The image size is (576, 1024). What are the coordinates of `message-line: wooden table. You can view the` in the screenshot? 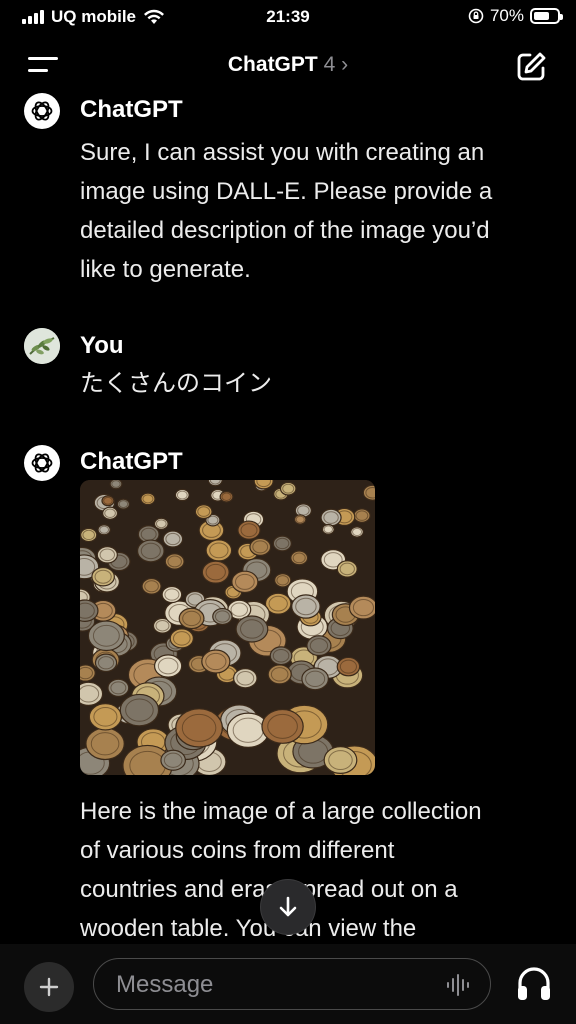 It's located at (248, 928).